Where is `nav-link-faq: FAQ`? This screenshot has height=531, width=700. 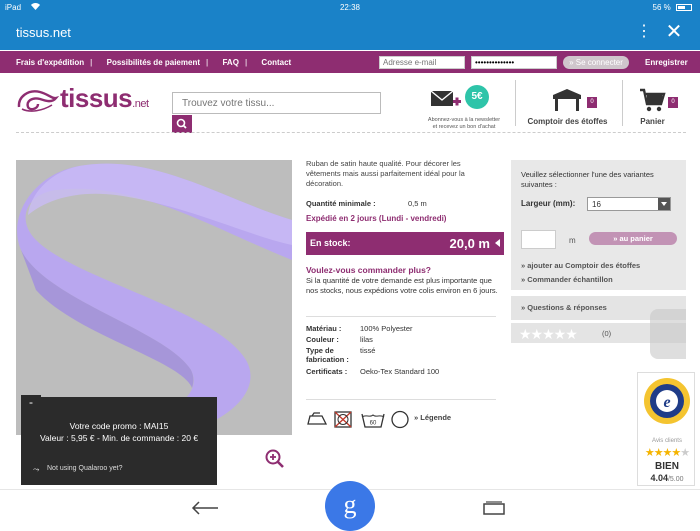
nav-link-faq: FAQ is located at coordinates (230, 62).